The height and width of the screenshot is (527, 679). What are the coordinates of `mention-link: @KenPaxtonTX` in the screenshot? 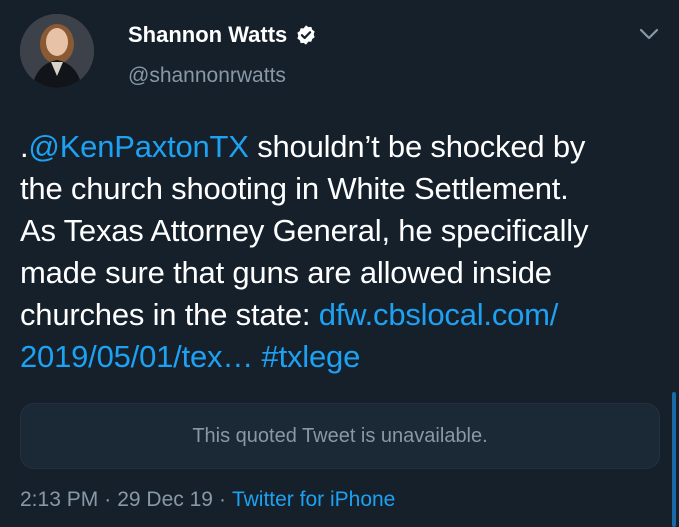 It's located at (138, 146).